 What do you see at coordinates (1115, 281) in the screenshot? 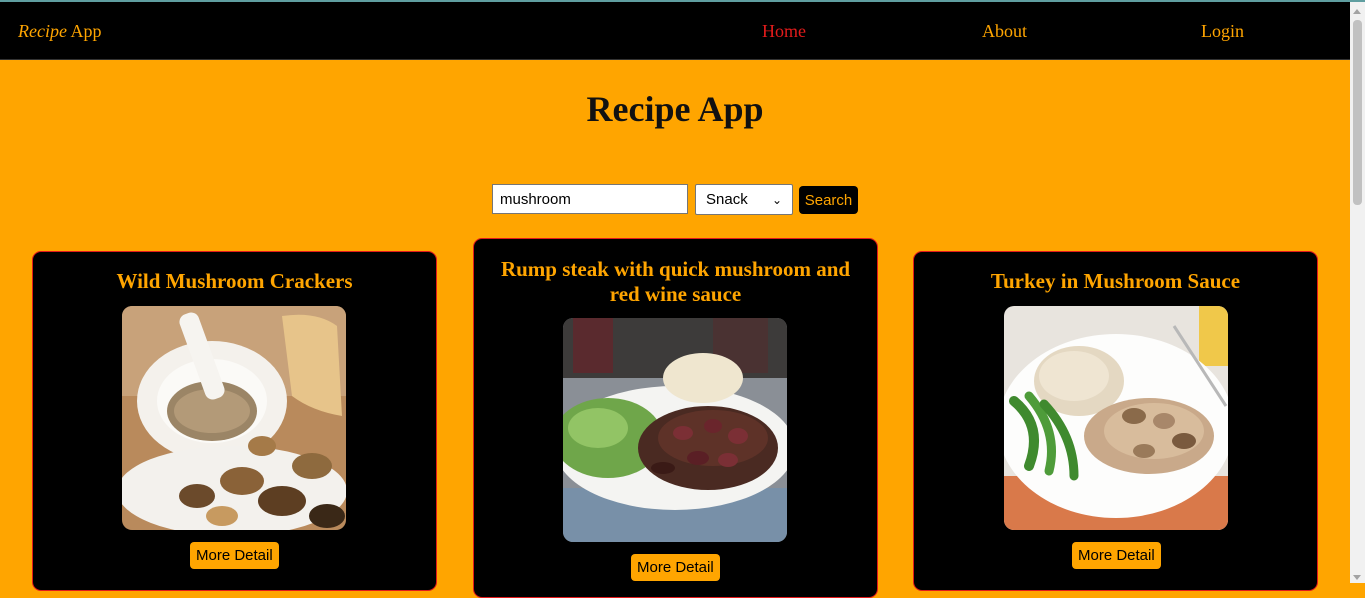
I see `recipe-card-title: Turkey in Mushroom Sauce` at bounding box center [1115, 281].